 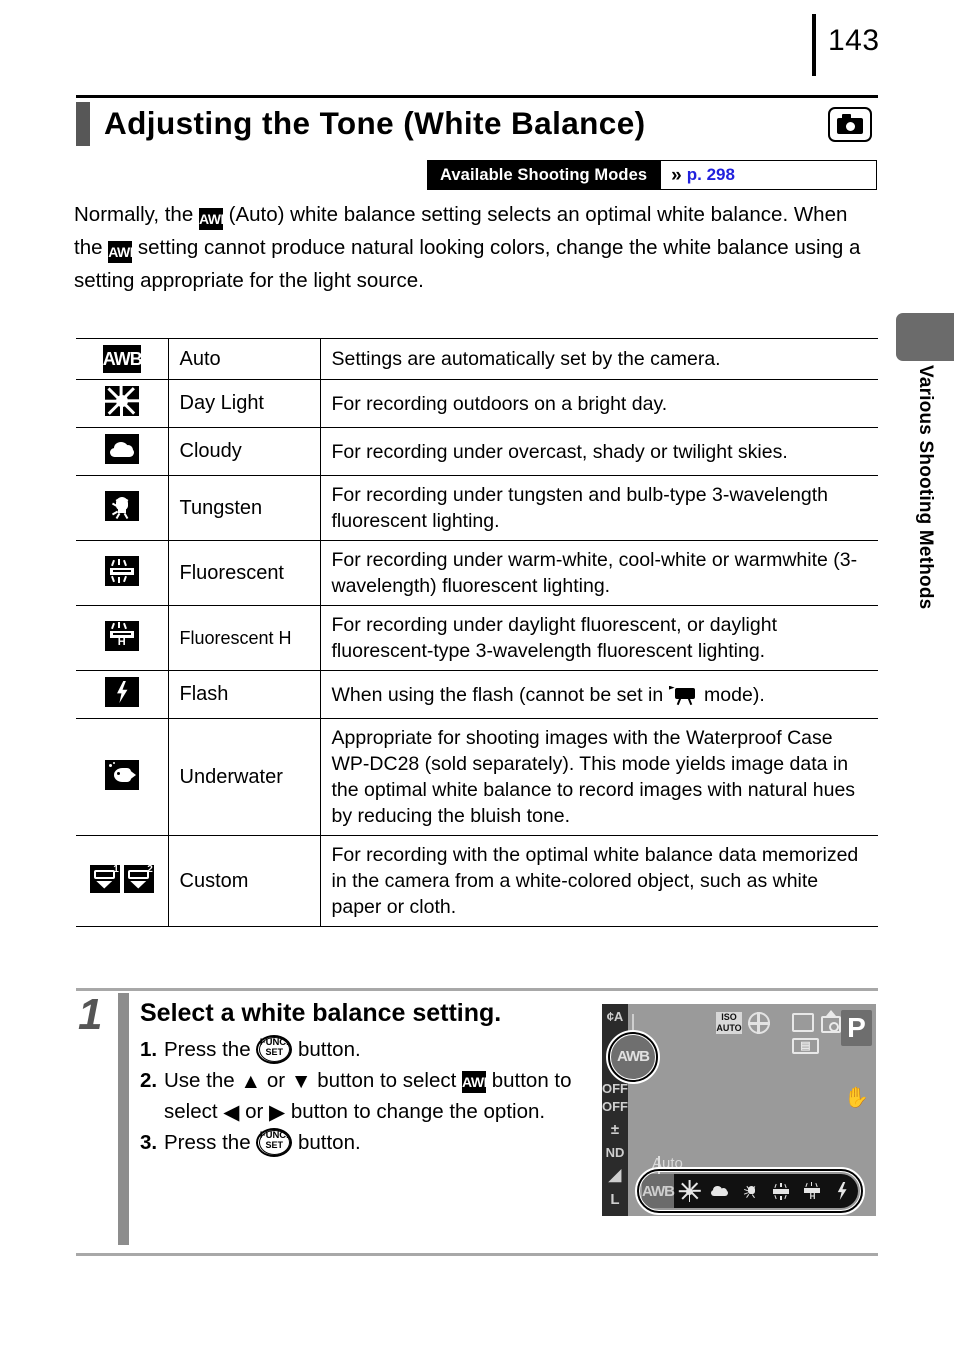 What do you see at coordinates (803, 1022) in the screenshot?
I see `drive-mode-single-icon` at bounding box center [803, 1022].